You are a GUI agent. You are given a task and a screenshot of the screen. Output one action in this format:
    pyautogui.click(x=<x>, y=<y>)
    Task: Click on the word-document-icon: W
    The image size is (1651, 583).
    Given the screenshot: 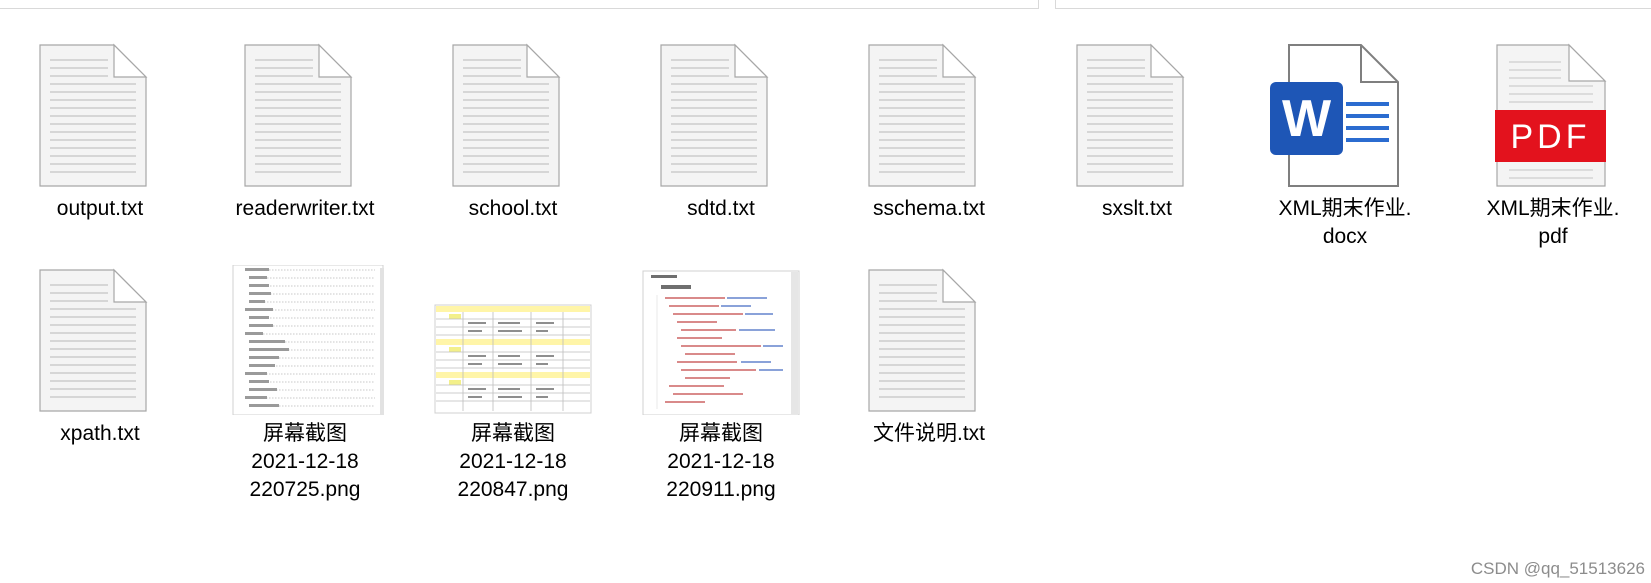 What is the action you would take?
    pyautogui.click(x=1334, y=115)
    